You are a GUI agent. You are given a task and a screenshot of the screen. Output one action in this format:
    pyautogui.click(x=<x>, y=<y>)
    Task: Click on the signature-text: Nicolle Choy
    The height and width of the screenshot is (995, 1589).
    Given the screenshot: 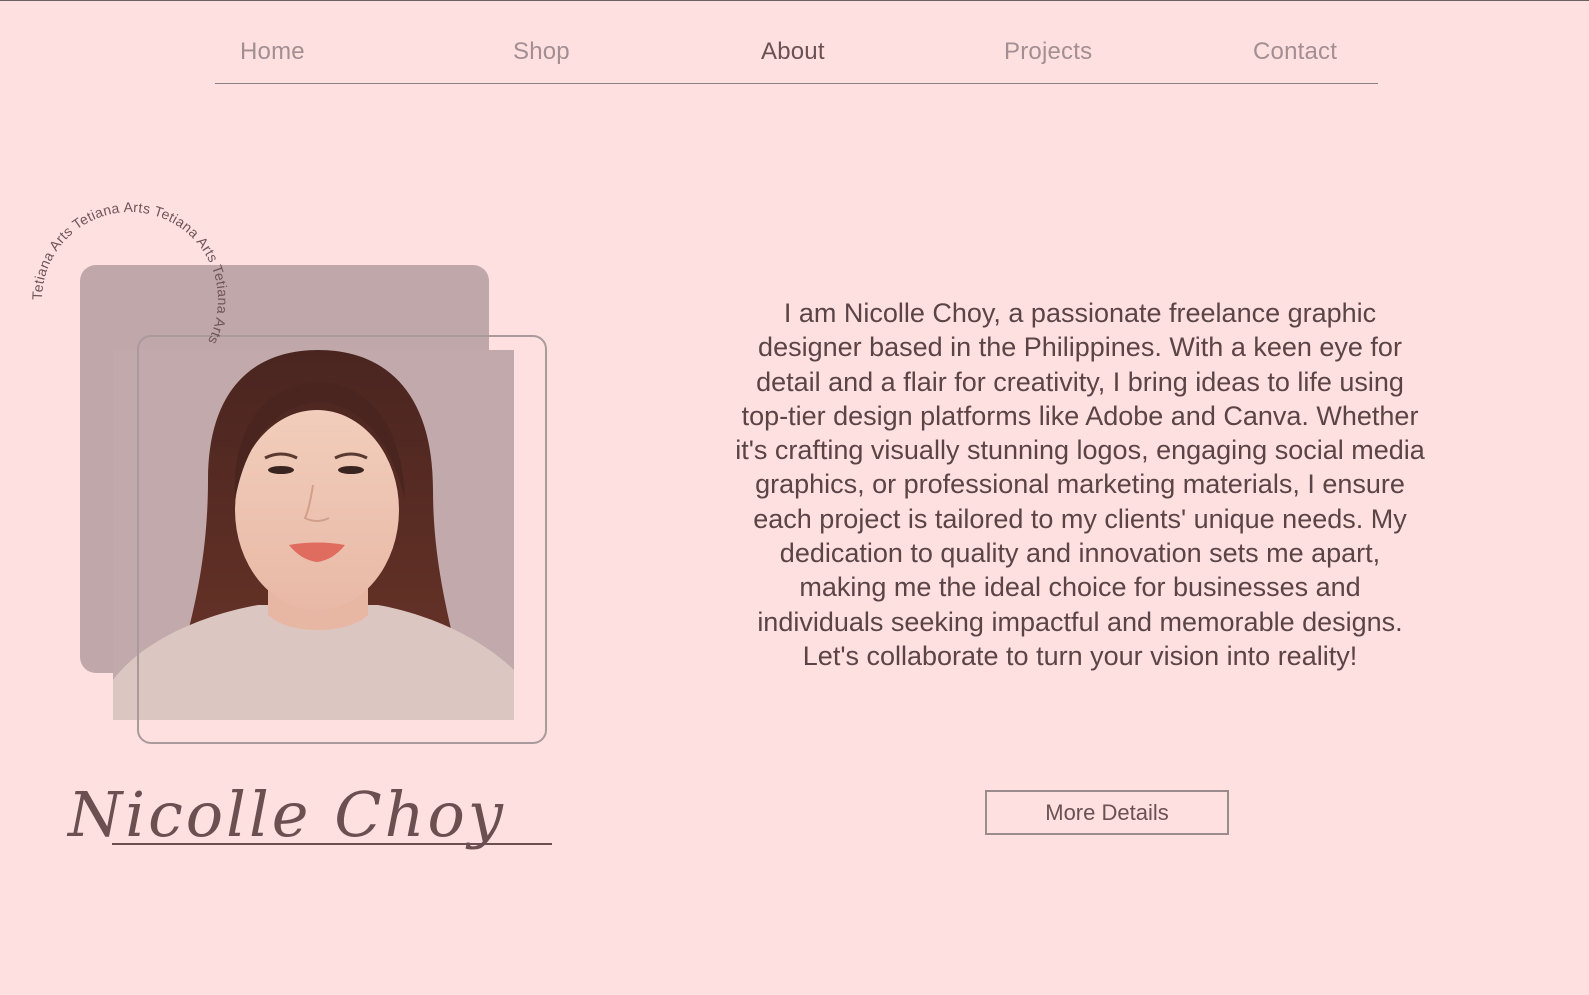 What is the action you would take?
    pyautogui.click(x=286, y=814)
    